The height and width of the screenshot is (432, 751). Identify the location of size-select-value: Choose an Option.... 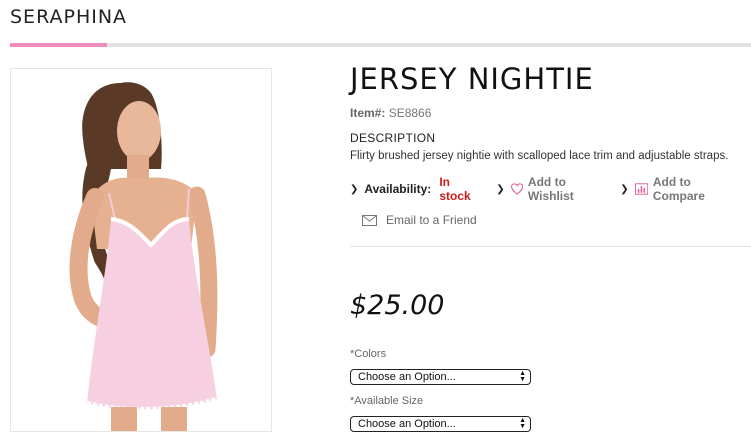
(407, 424).